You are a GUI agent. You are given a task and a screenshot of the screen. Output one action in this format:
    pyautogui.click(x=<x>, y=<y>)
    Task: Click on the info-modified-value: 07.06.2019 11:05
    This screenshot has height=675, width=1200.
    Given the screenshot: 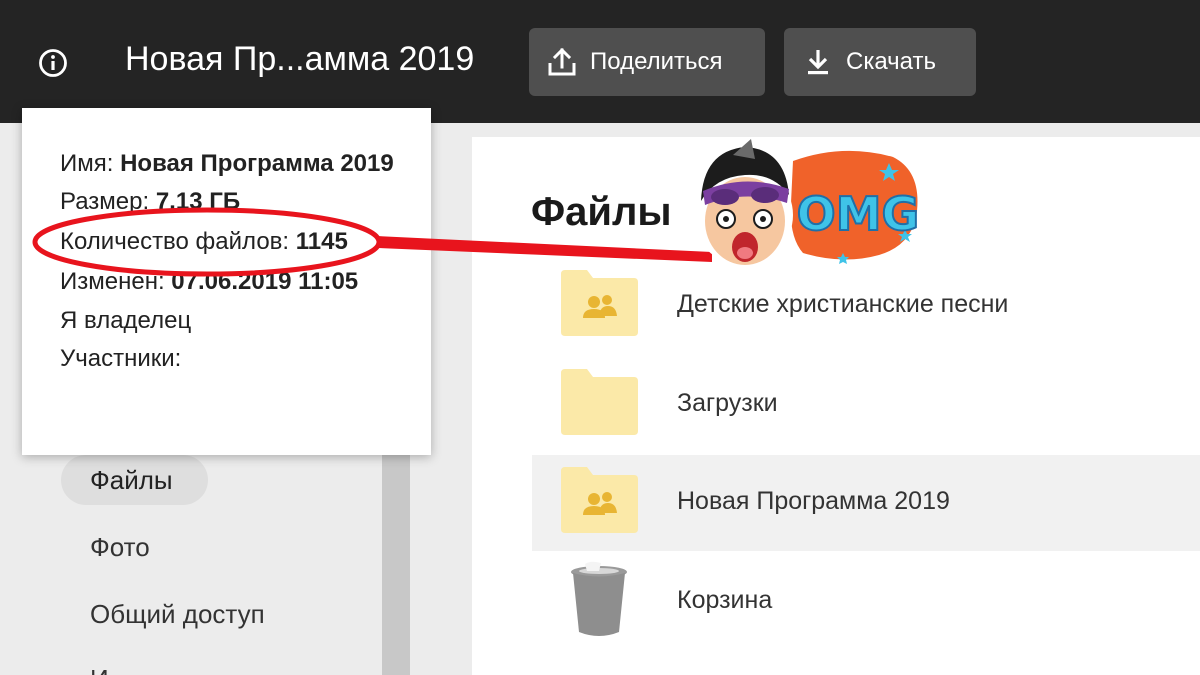 What is the action you would take?
    pyautogui.click(x=265, y=281)
    